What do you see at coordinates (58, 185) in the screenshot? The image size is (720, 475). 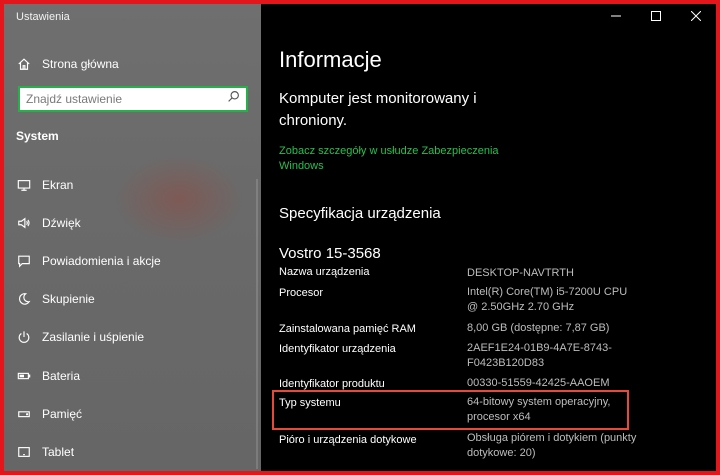 I see `sidebar-item-label: Ekran` at bounding box center [58, 185].